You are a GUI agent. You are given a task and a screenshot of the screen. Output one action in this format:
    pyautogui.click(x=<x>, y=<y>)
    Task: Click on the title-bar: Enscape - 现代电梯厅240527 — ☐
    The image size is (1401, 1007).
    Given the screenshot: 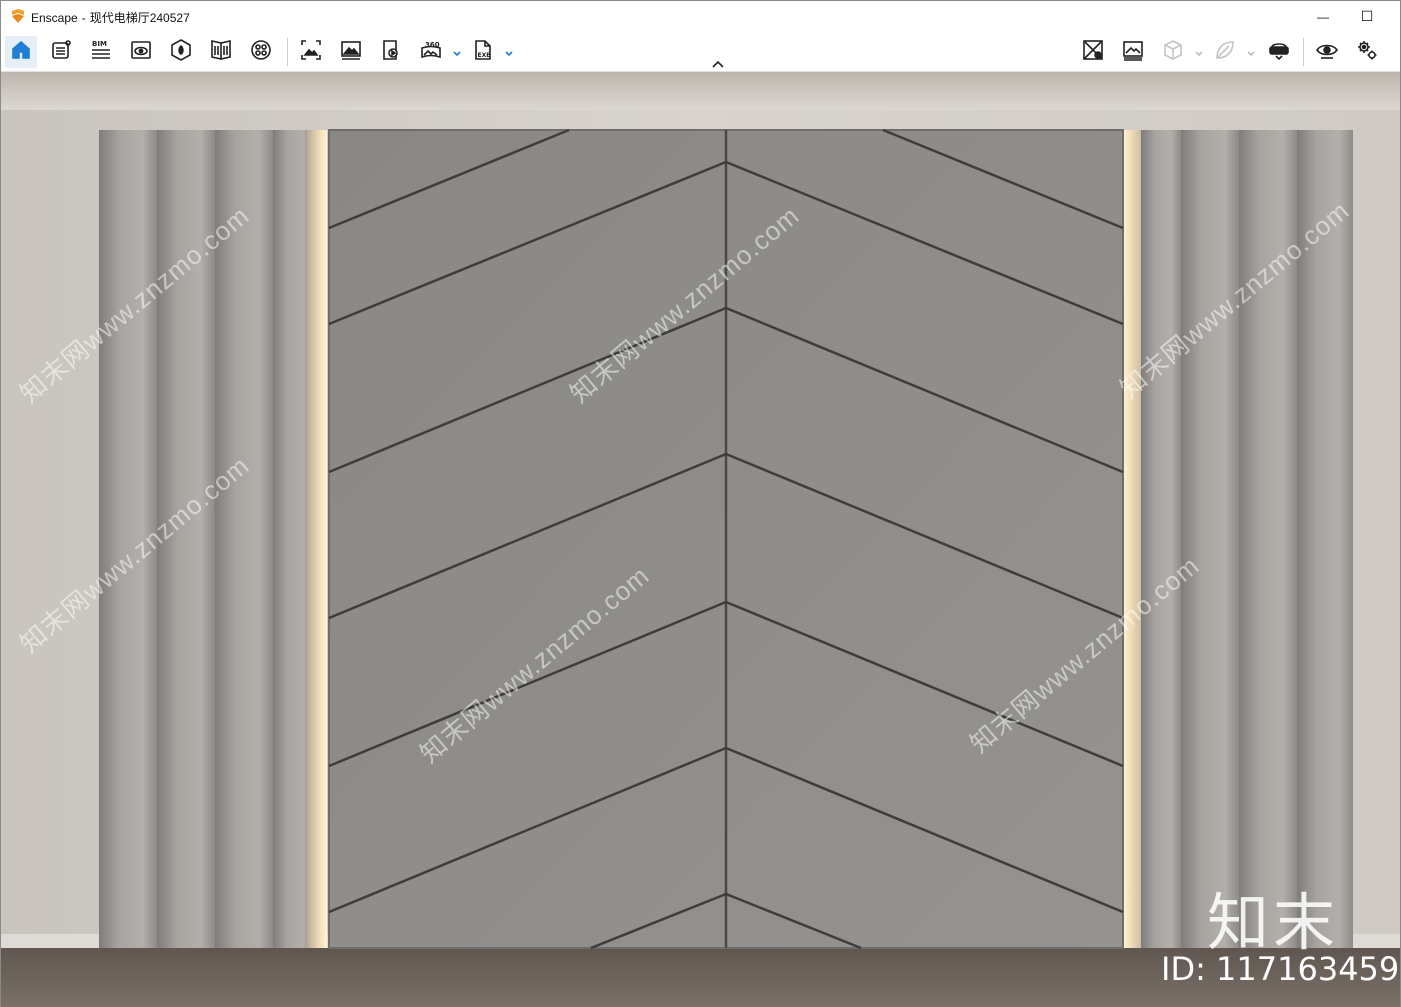 What is the action you would take?
    pyautogui.click(x=700, y=16)
    